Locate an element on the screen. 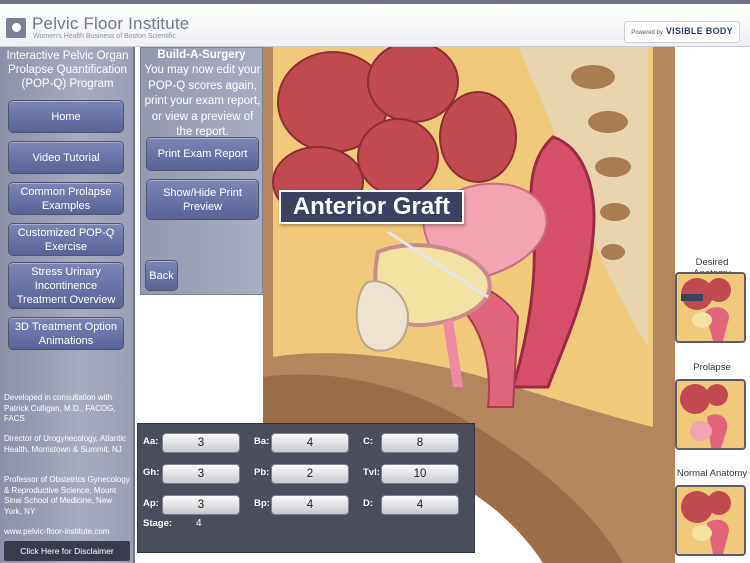 This screenshot has height=563, width=750. 3d-treatment-animations-button: 3D Treatment Option Animations is located at coordinates (66, 333).